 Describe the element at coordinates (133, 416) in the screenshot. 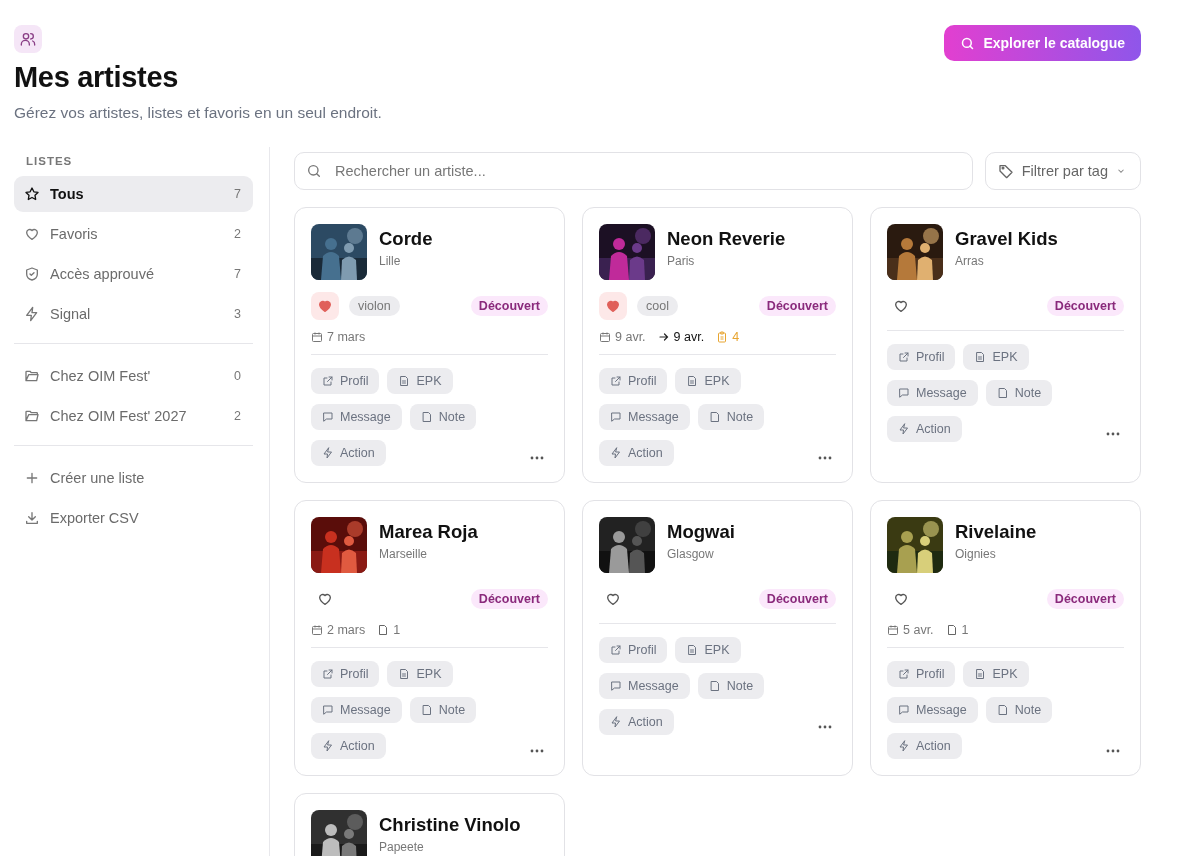

I see `sidebar-item: Chez OIM Fest' 2027 2` at that location.